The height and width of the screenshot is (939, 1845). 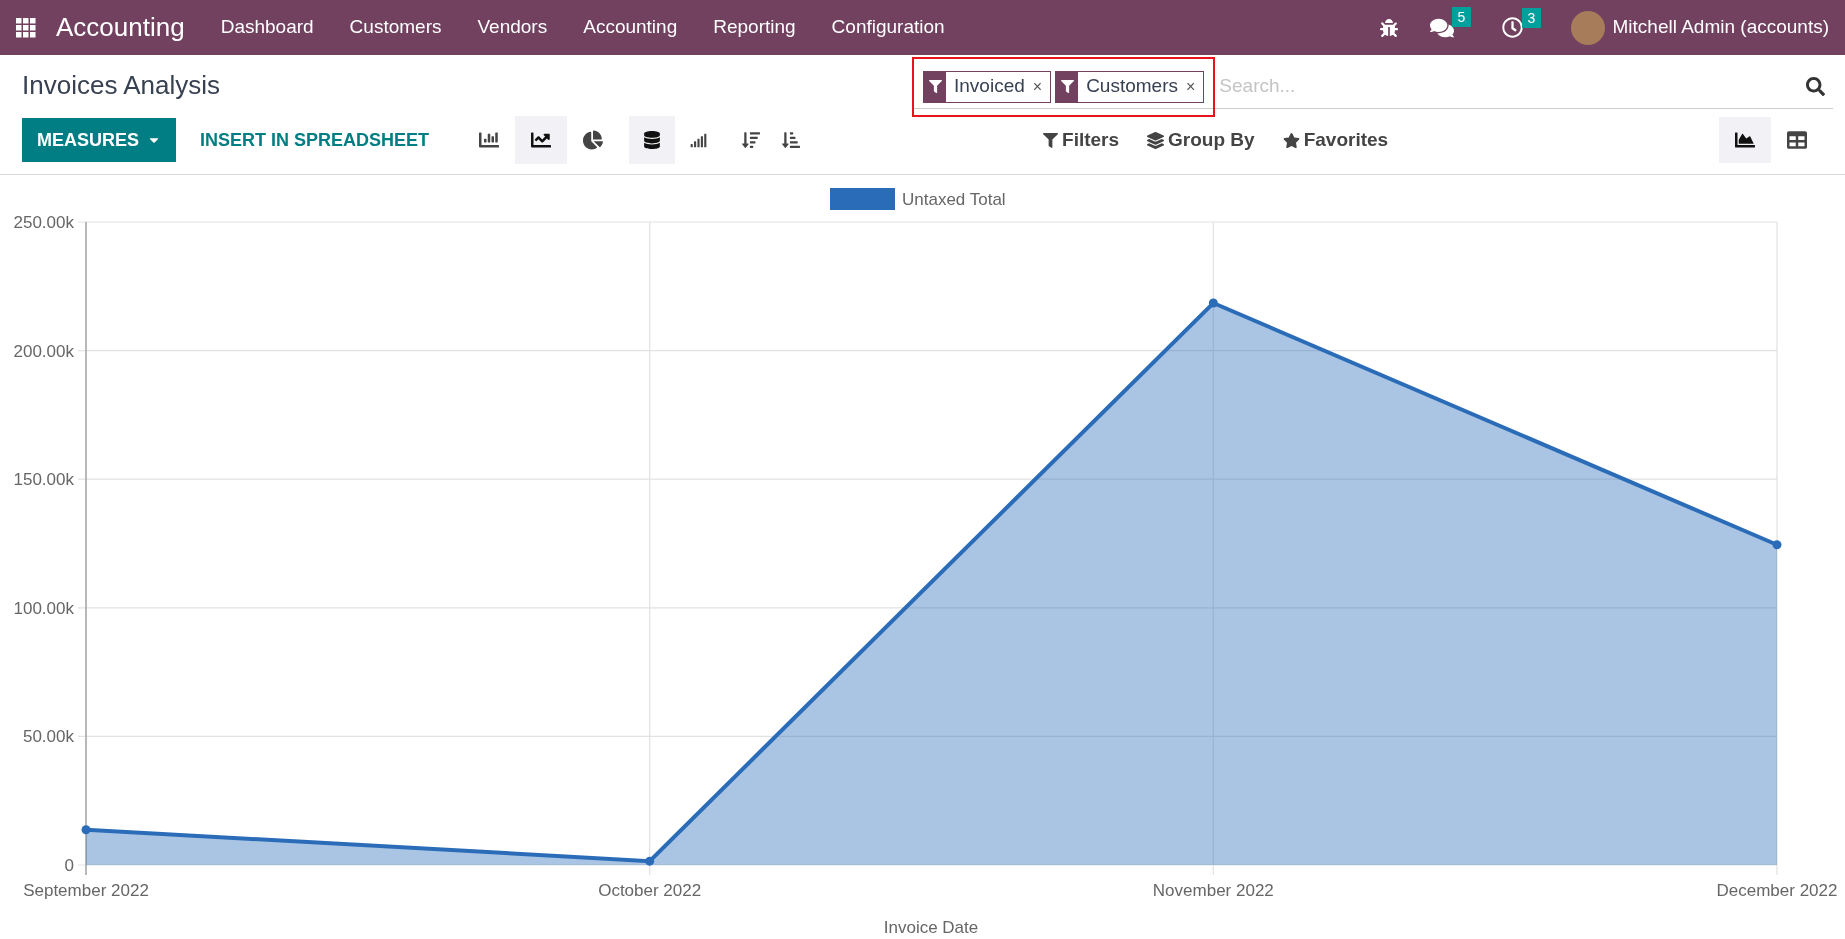 I want to click on avatar, so click(x=1587, y=27).